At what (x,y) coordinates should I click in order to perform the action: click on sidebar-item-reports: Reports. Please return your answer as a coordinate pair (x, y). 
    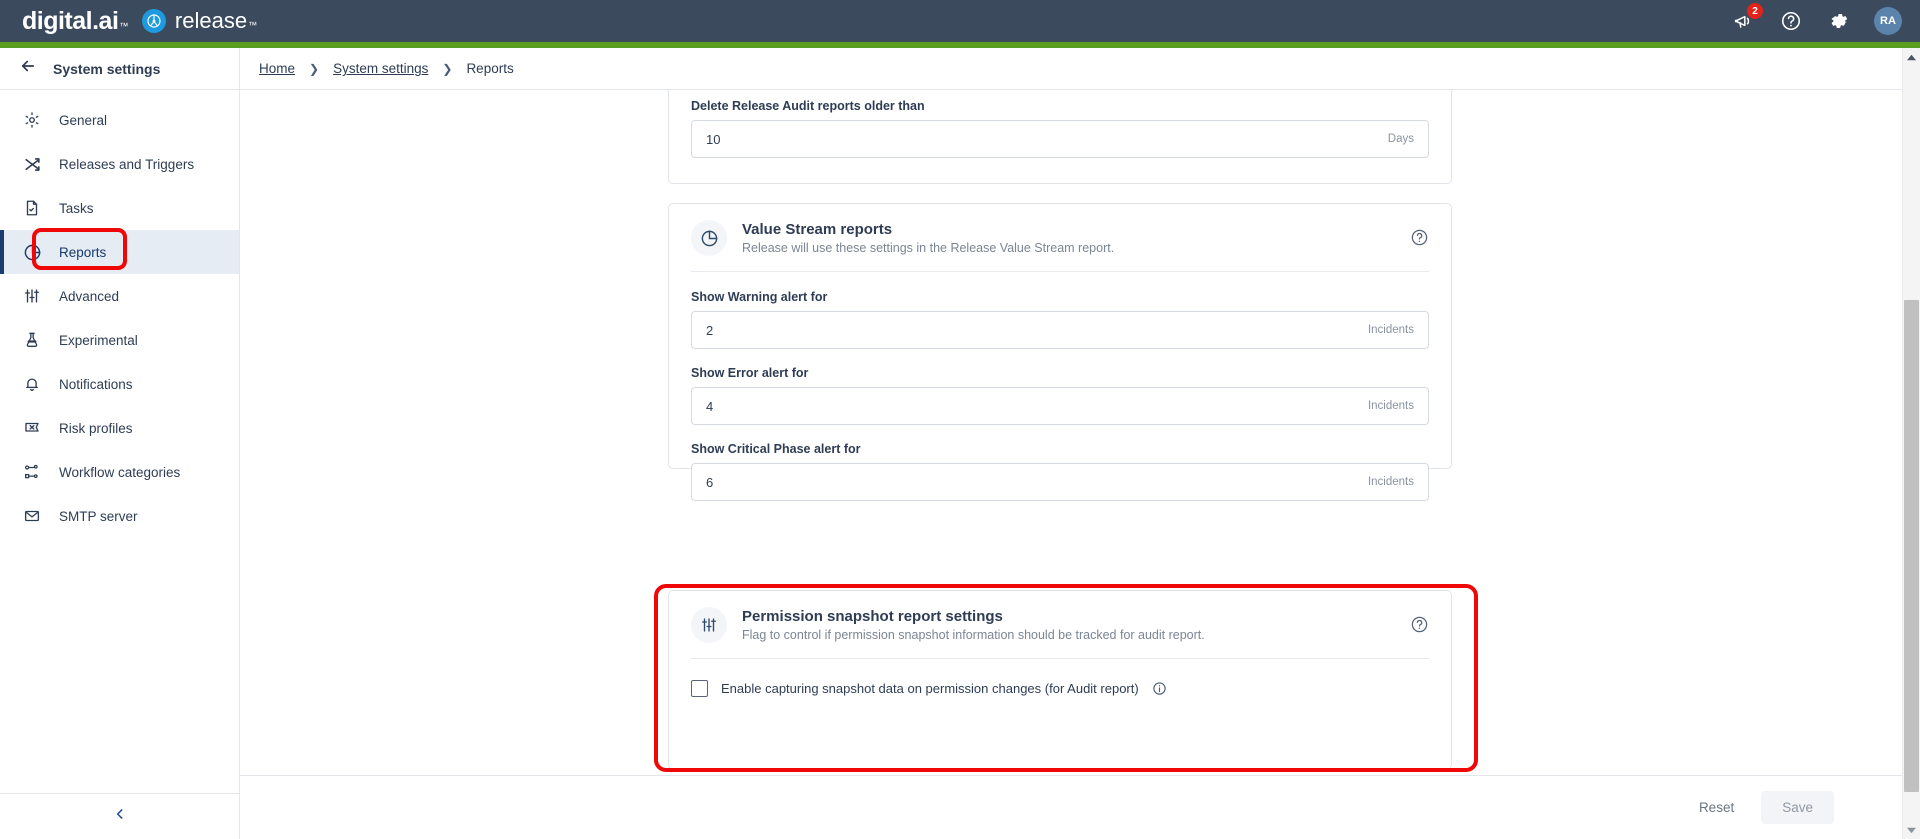
    Looking at the image, I should click on (119, 252).